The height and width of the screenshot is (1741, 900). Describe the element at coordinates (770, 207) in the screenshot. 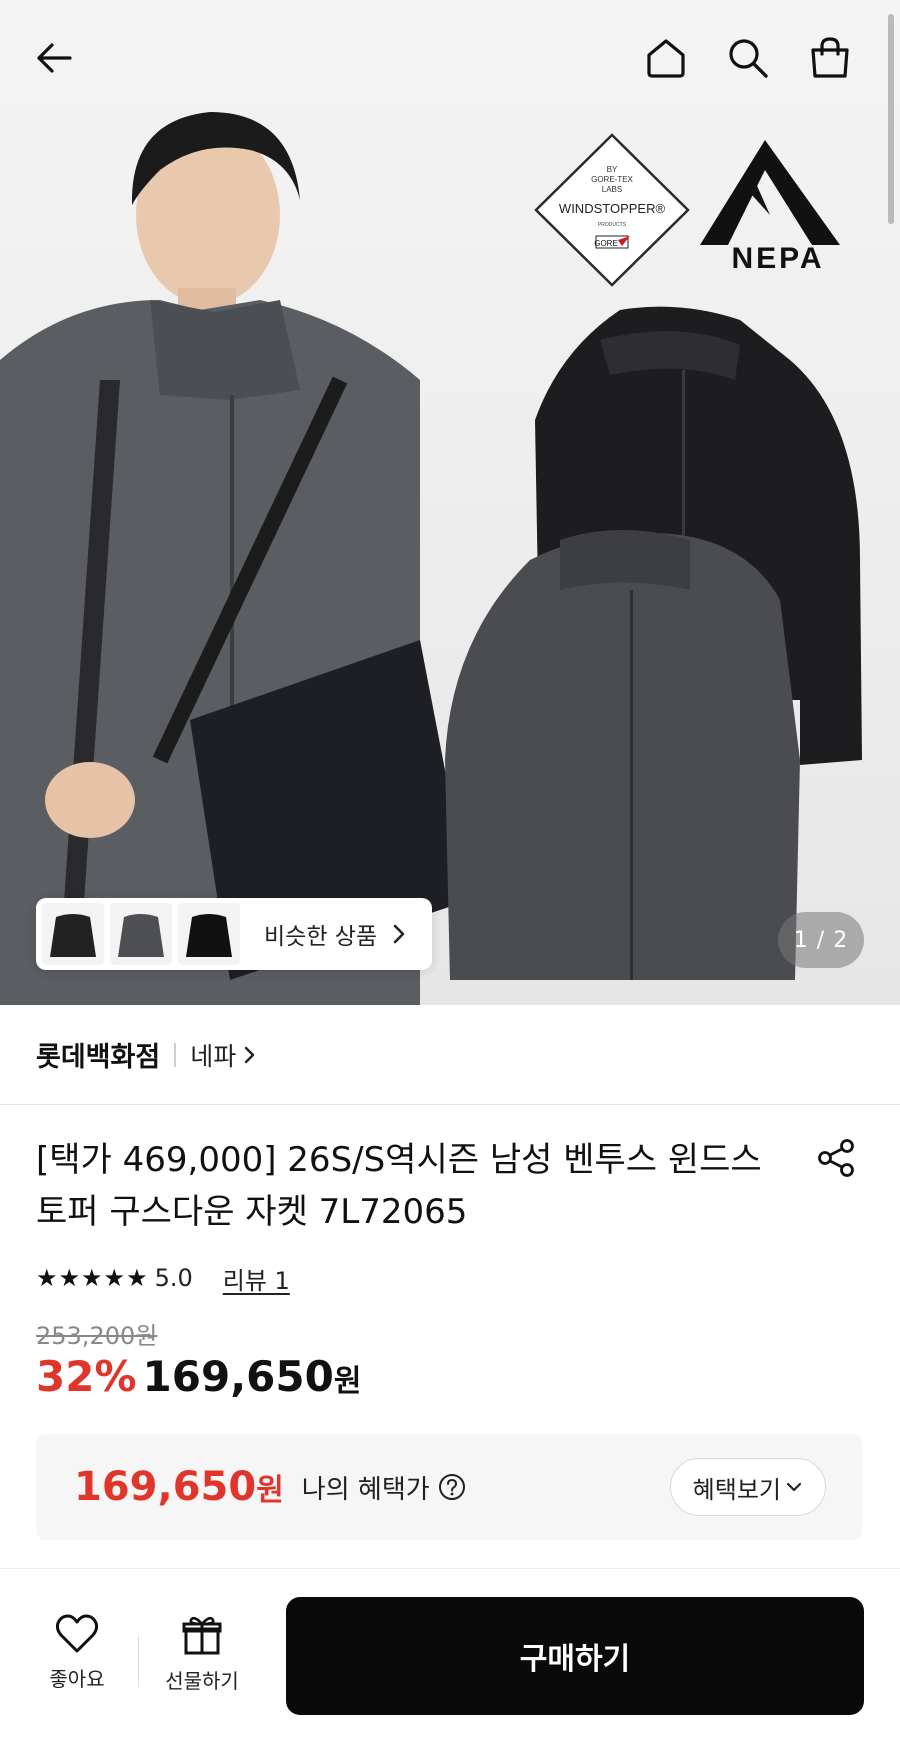

I see `nepa-logo: NEPA` at that location.